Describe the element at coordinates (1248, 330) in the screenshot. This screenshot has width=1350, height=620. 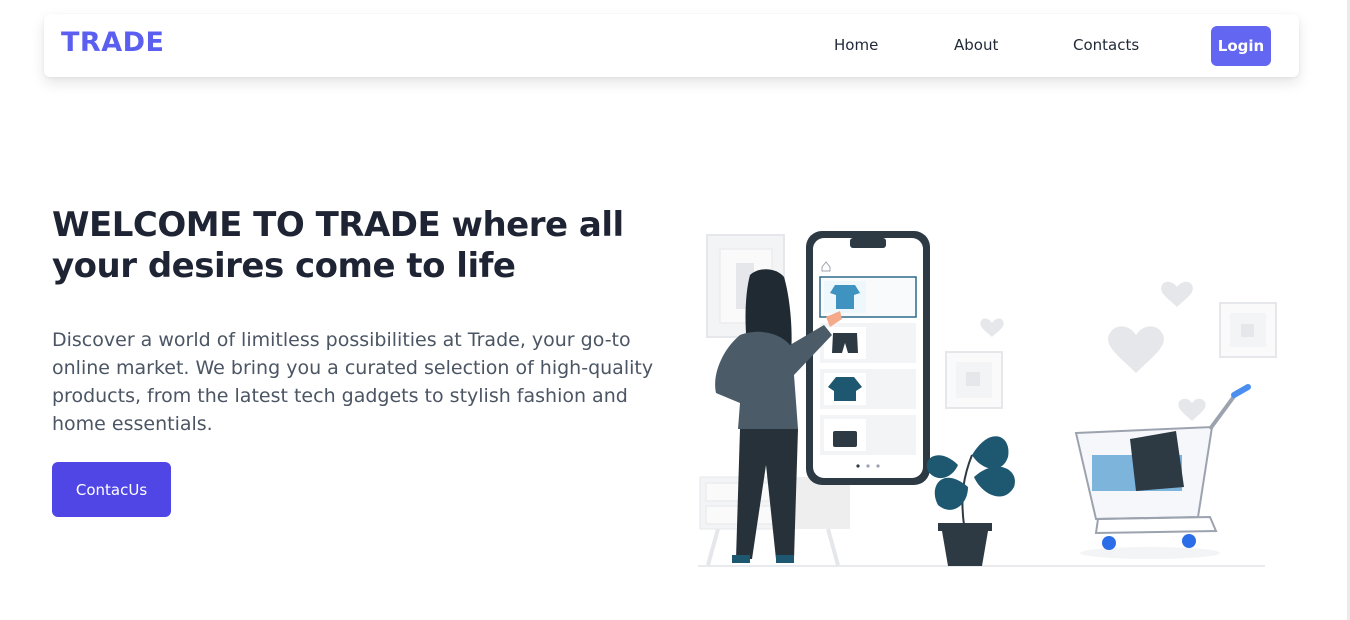
I see `wall-frame-right` at that location.